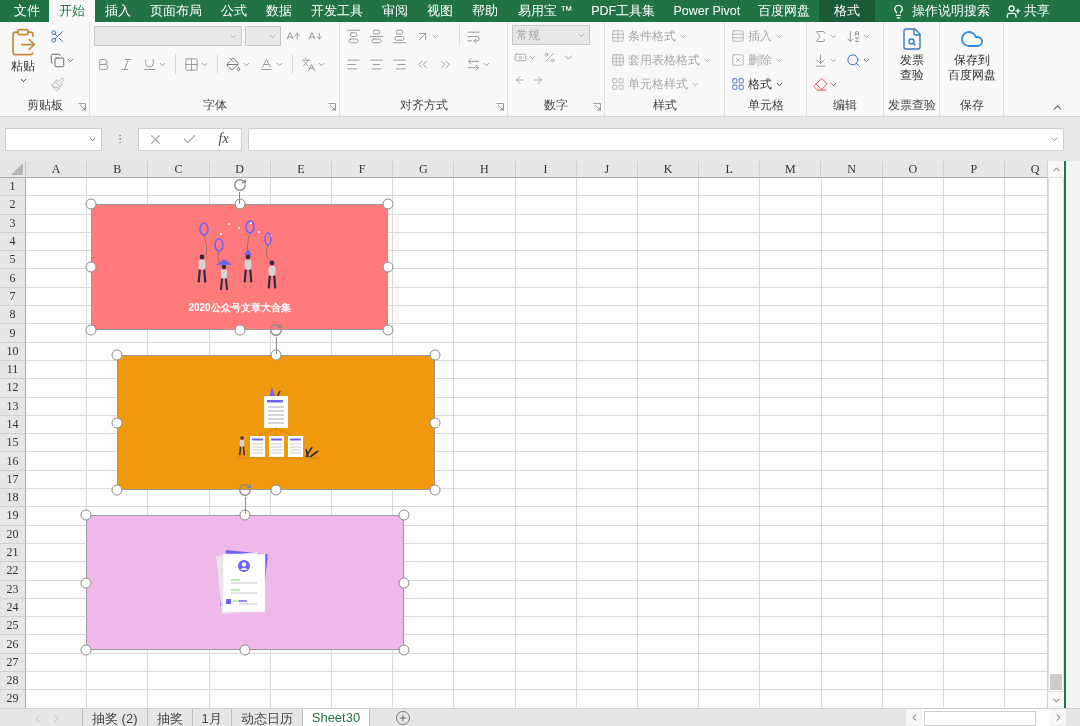 The image size is (1080, 726). Describe the element at coordinates (847, 11) in the screenshot. I see `ribbon-tab: 格式` at that location.